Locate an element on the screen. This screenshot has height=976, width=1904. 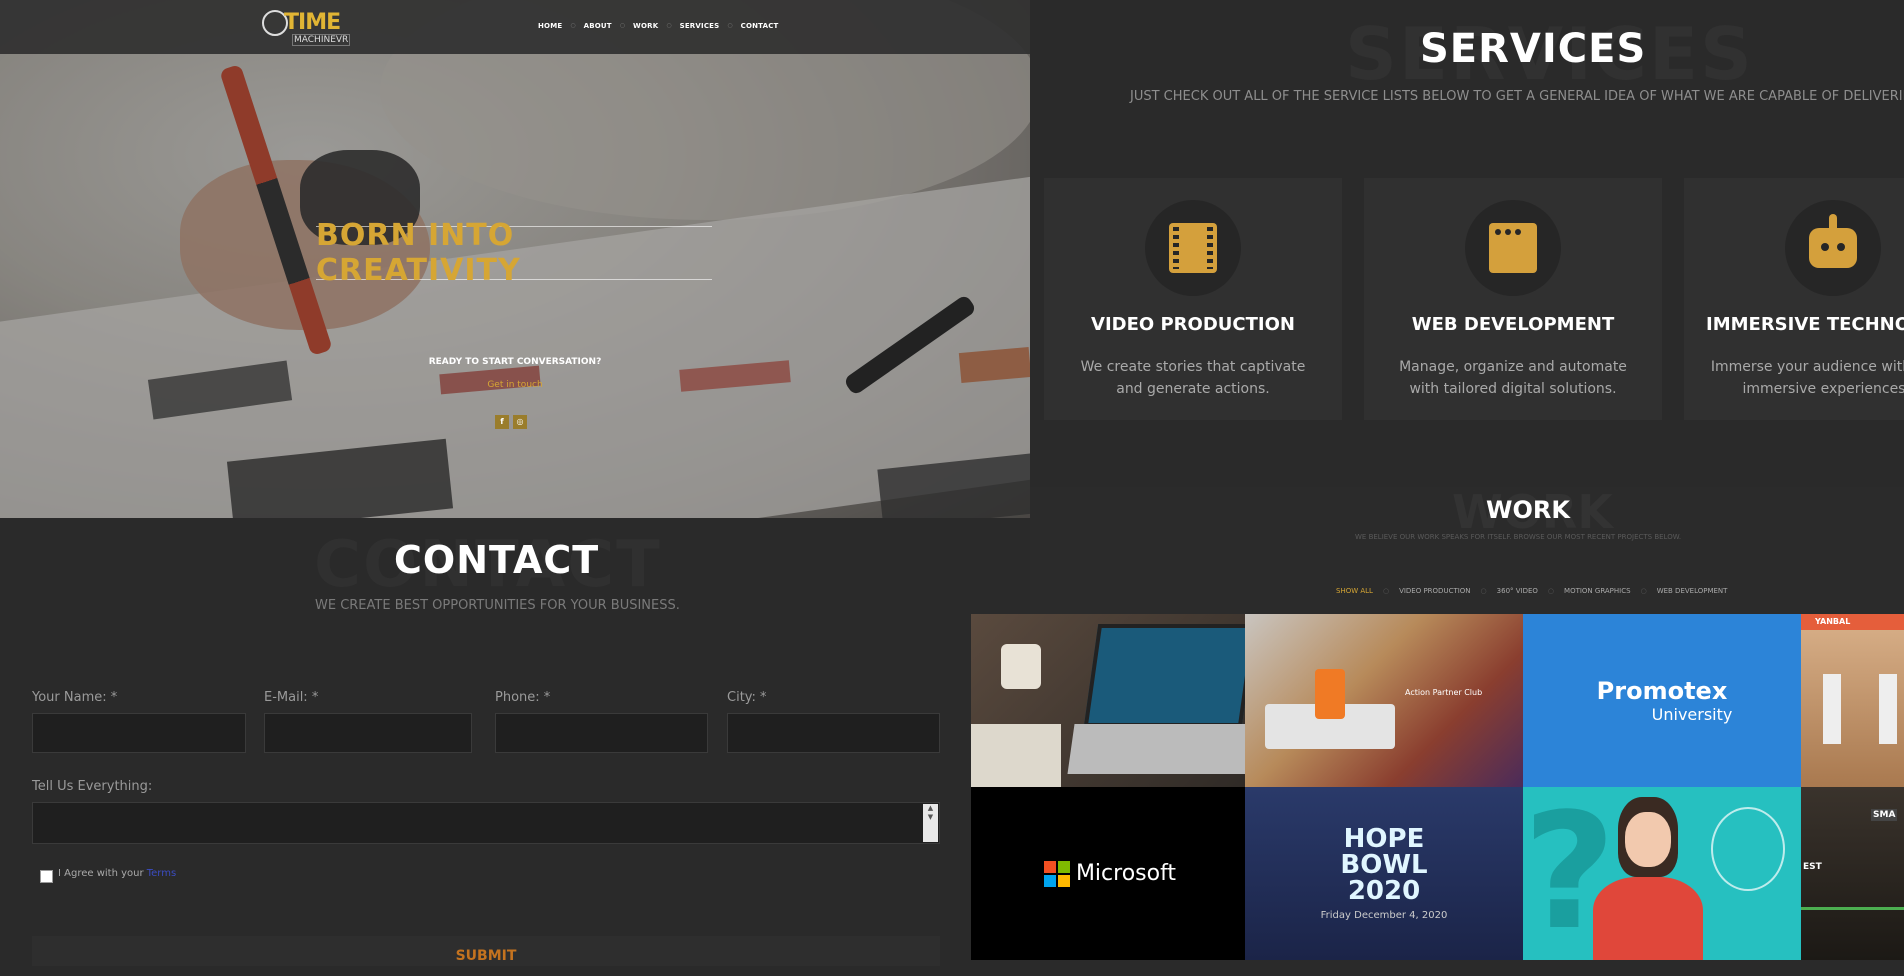
microsoft-logo: Microsoft is located at coordinates (1110, 873).